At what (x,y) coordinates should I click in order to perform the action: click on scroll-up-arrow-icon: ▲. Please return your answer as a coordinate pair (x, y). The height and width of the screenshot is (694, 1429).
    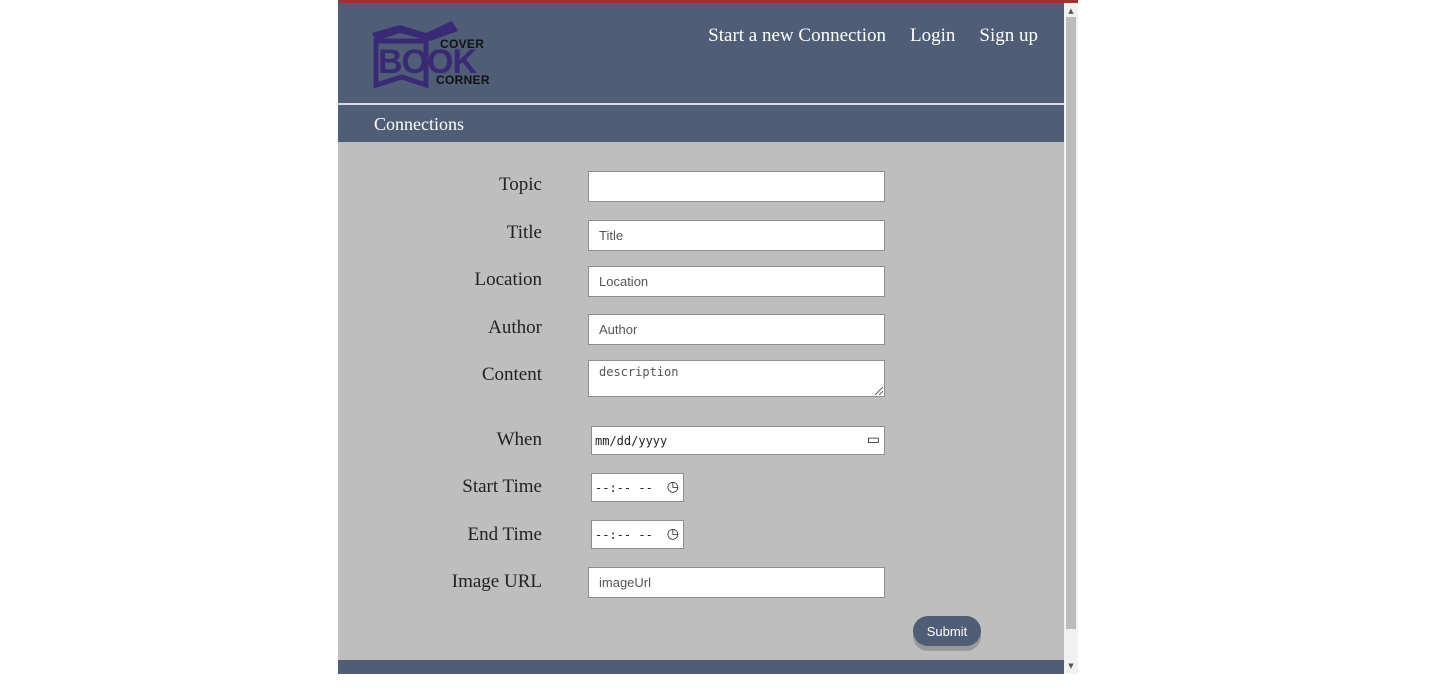
    Looking at the image, I should click on (1071, 11).